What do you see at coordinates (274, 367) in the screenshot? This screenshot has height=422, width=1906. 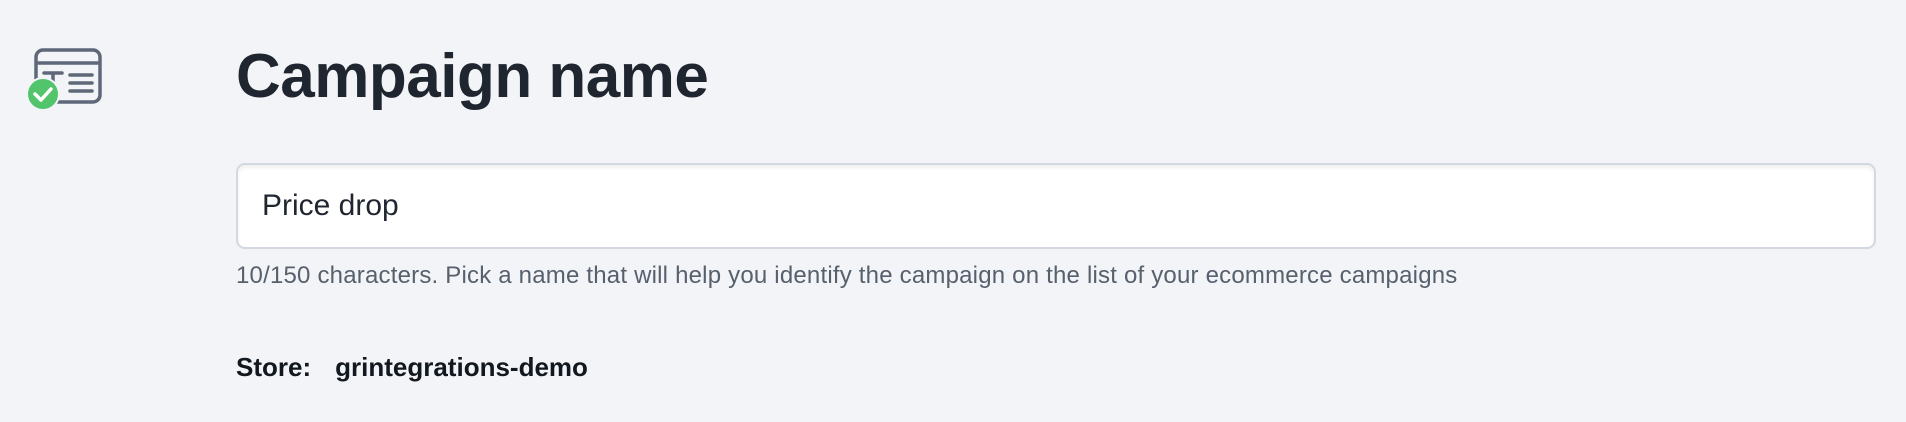 I see `store-label: Store:` at bounding box center [274, 367].